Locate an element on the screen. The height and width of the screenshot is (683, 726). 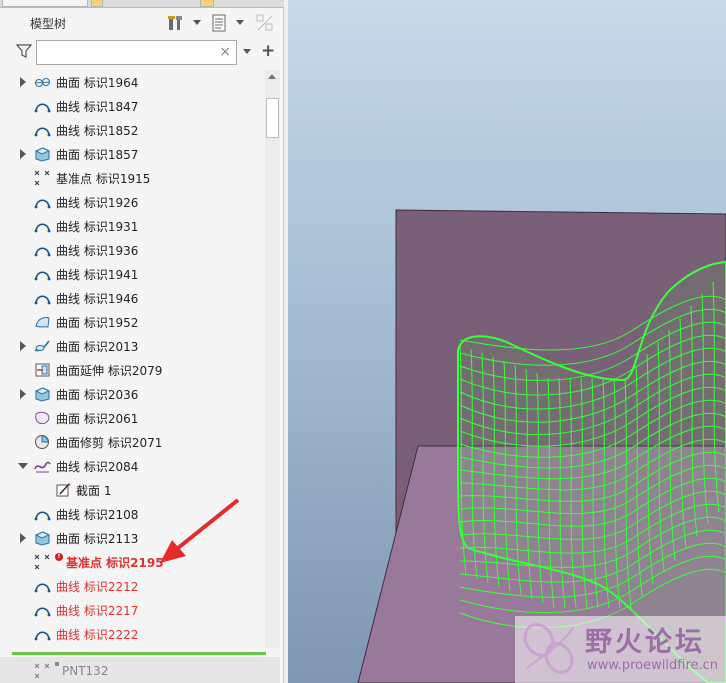
tree-item-label: 基准点 标识2195 is located at coordinates (115, 563).